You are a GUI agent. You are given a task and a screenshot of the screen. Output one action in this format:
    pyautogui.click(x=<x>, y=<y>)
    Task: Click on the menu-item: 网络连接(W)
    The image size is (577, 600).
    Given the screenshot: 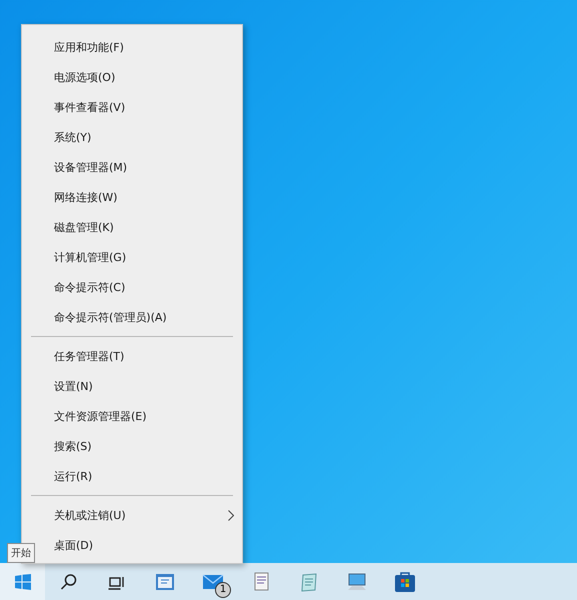 What is the action you would take?
    pyautogui.click(x=132, y=197)
    